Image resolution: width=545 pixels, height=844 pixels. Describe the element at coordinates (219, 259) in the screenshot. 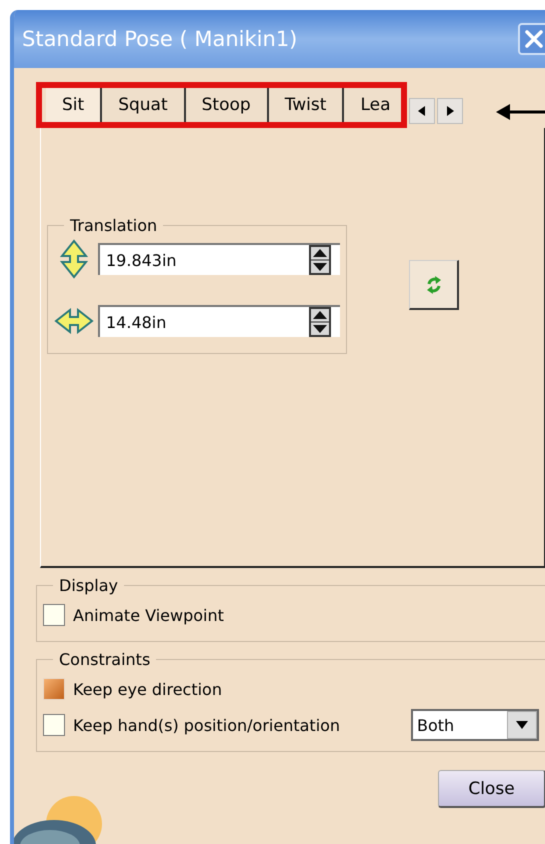

I see `spin-field: 19.843in` at that location.